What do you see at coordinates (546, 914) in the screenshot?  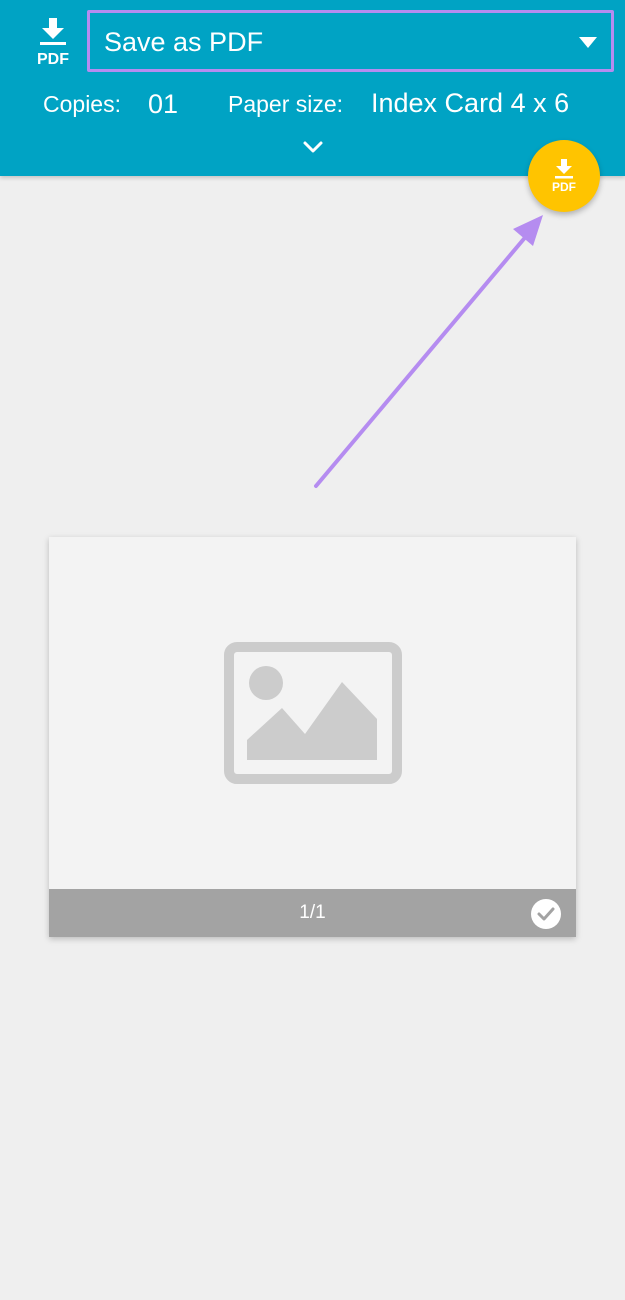 I see `check-circle-icon` at bounding box center [546, 914].